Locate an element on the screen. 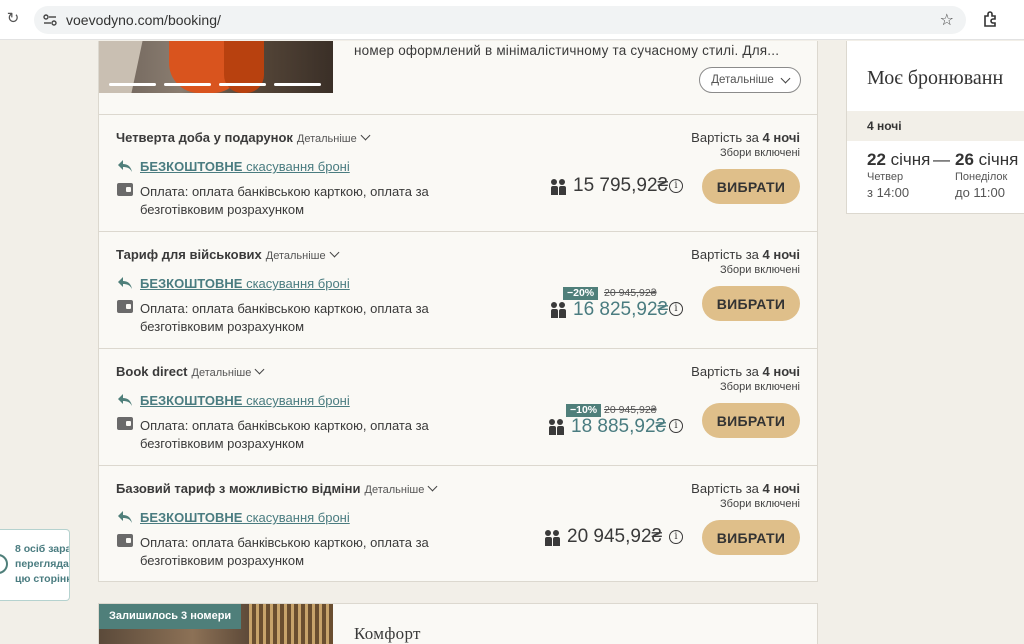  room-title: Комфорт is located at coordinates (387, 634).